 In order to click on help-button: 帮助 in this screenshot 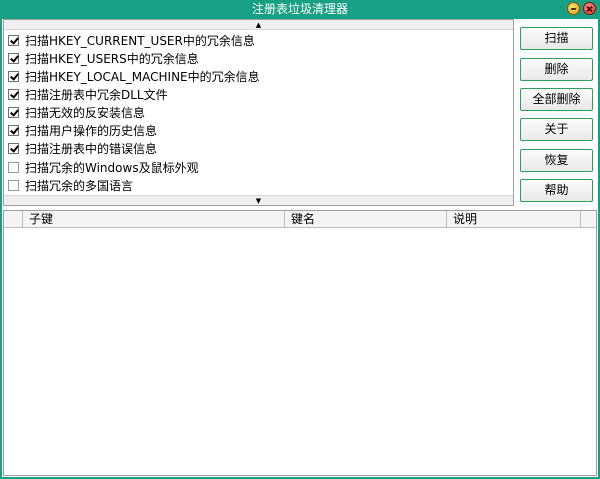, I will do `click(556, 190)`.